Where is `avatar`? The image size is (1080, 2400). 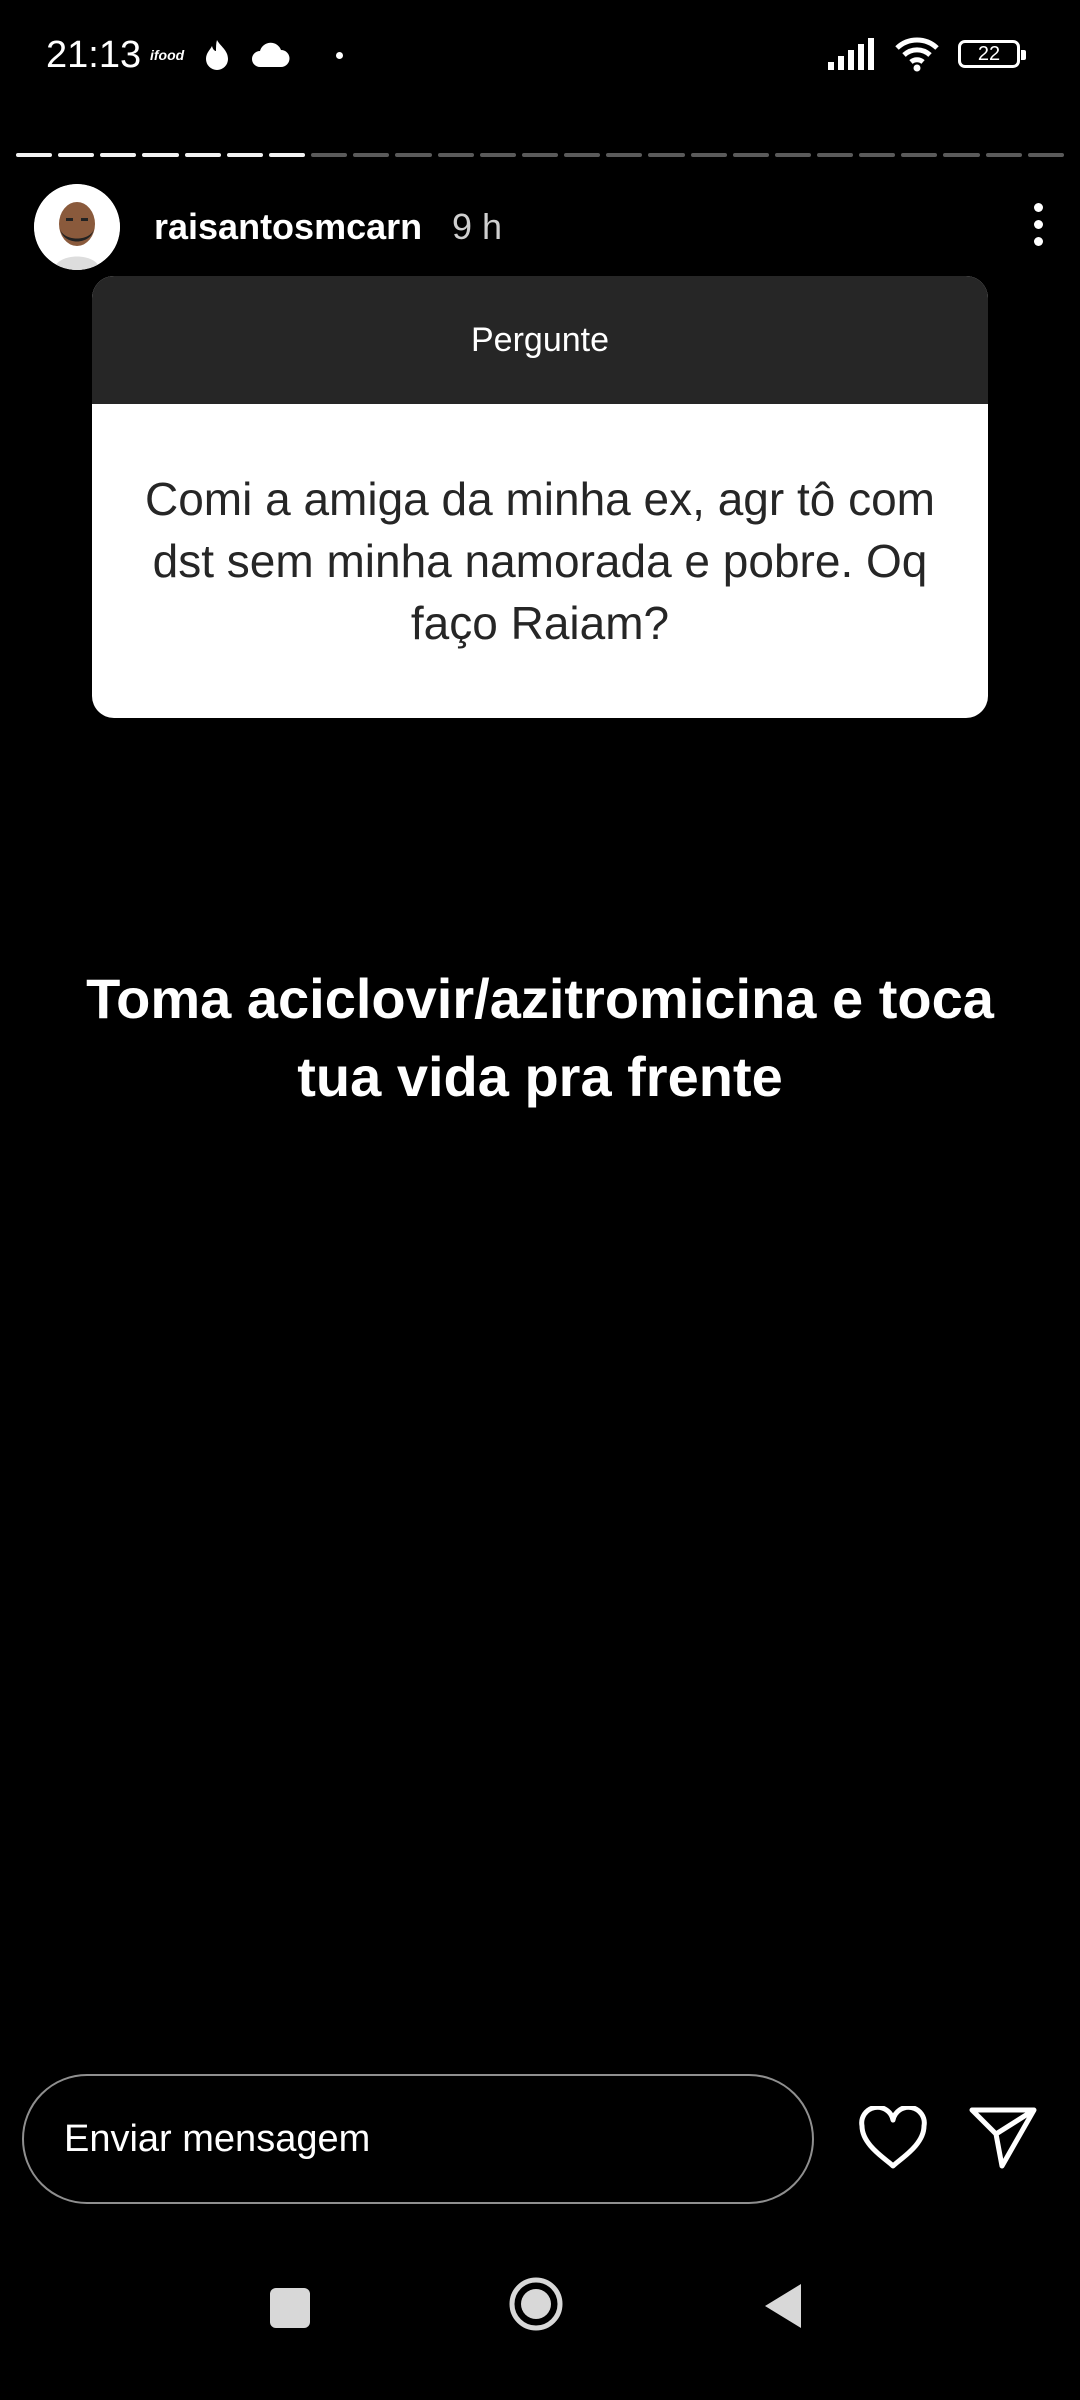
avatar is located at coordinates (77, 227).